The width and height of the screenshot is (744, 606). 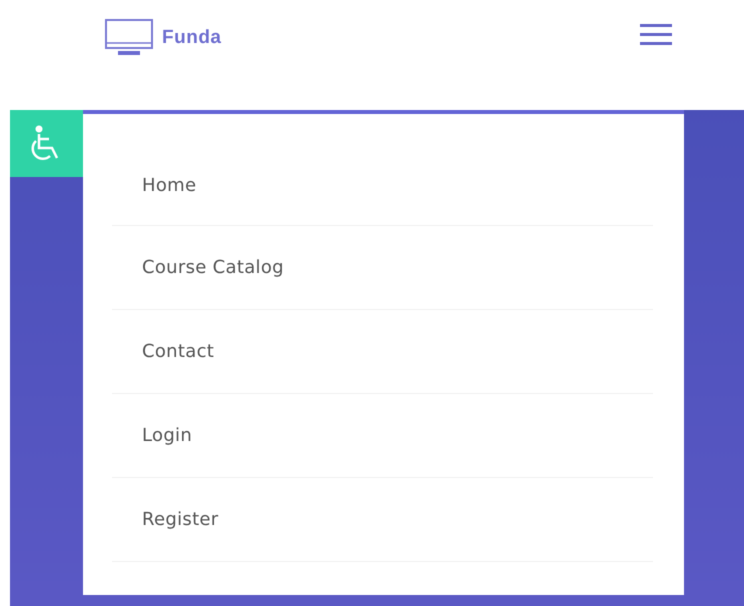 I want to click on menu-item: Register, so click(x=382, y=520).